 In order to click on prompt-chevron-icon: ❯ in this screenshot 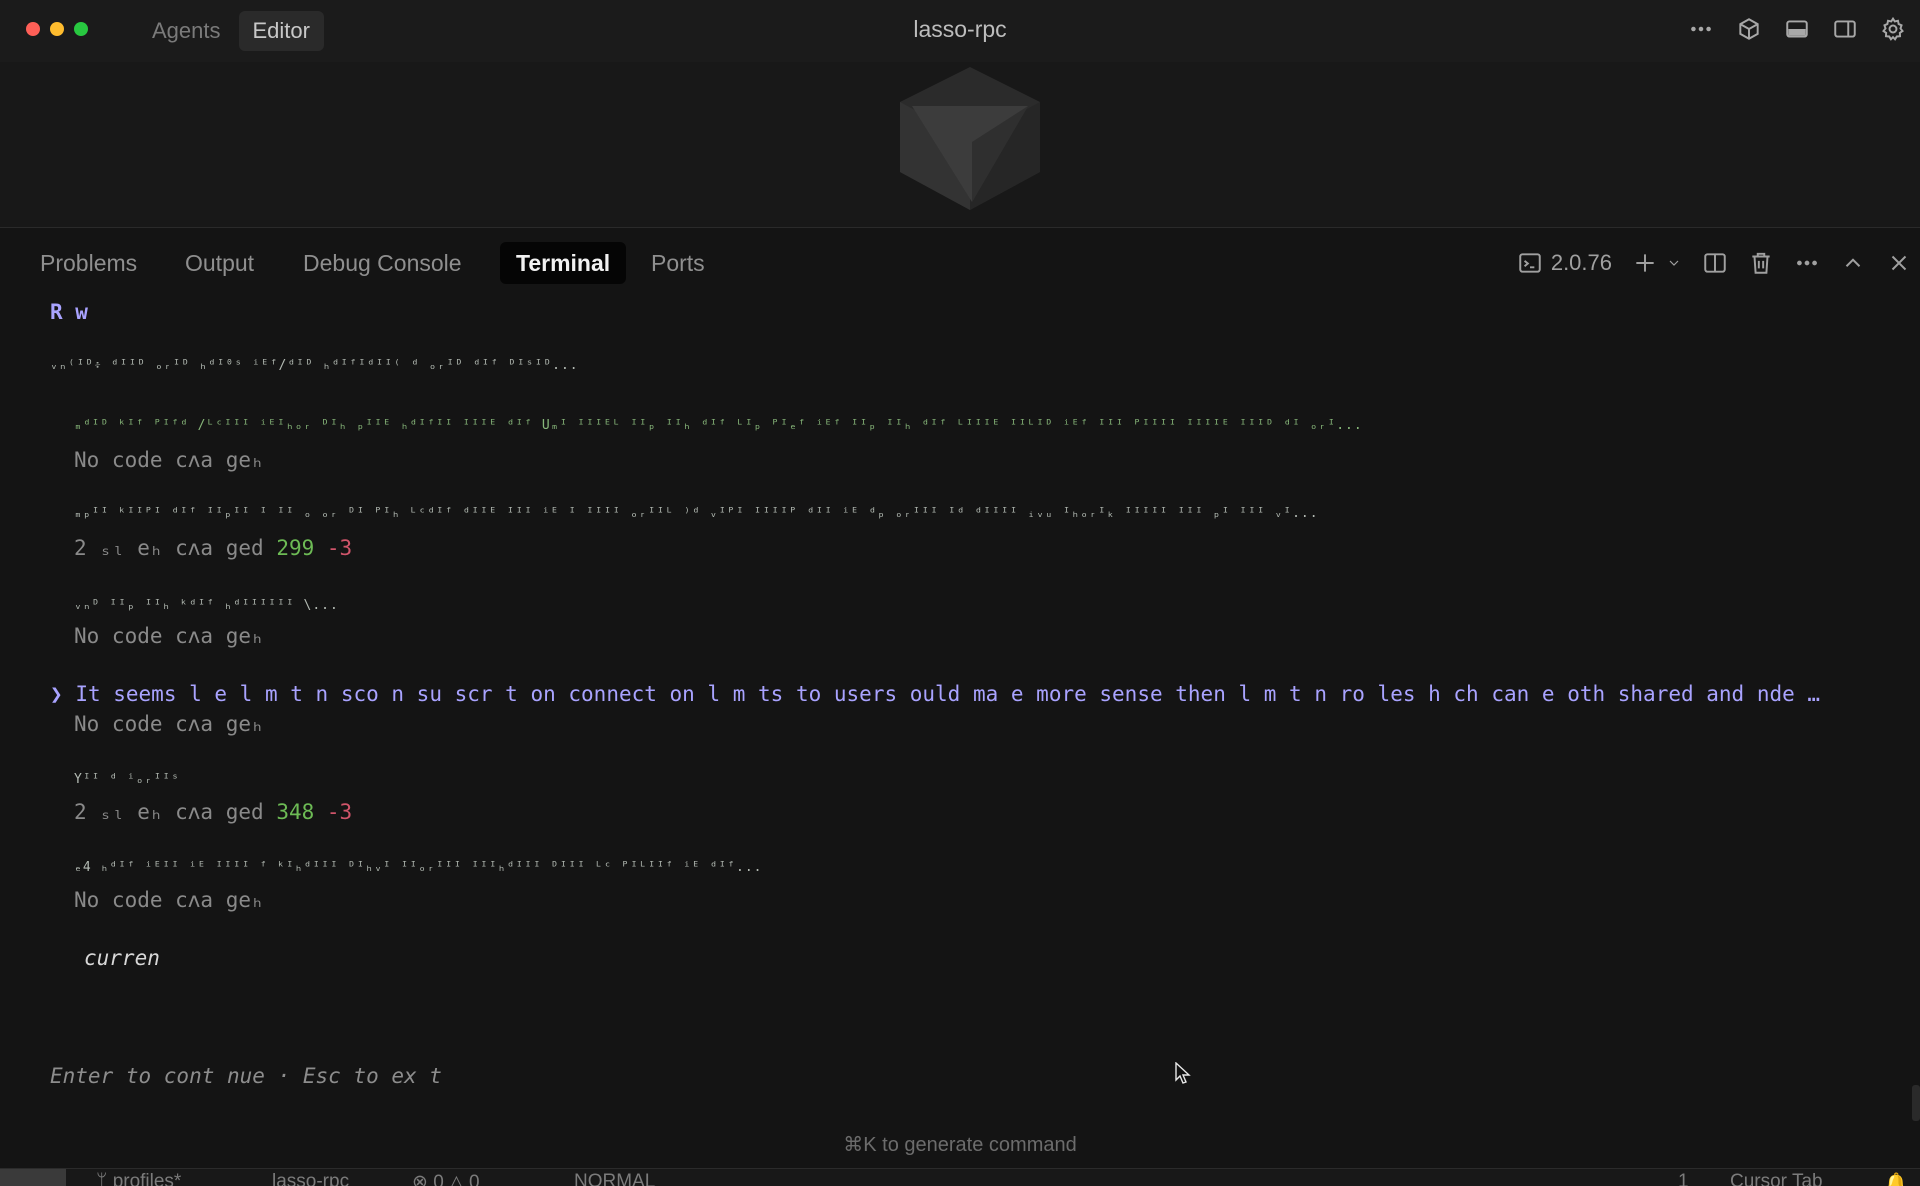, I will do `click(56, 694)`.